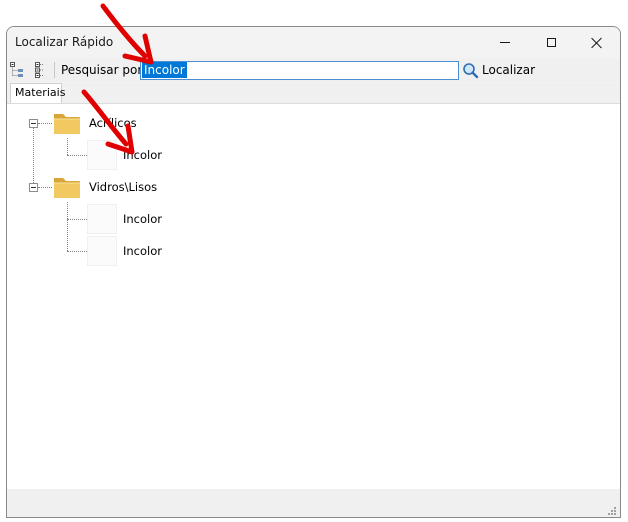  I want to click on close-button, so click(597, 42).